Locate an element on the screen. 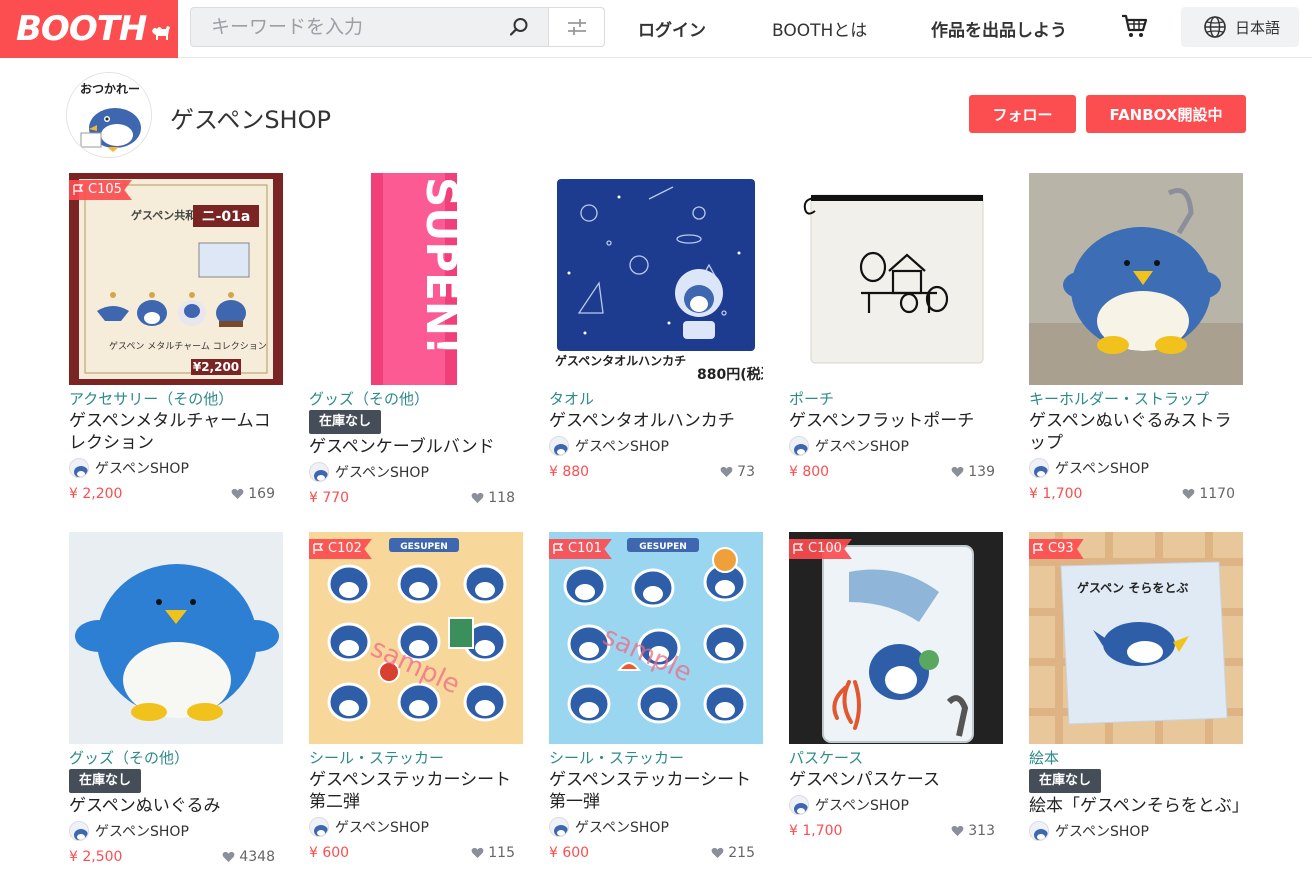 The height and width of the screenshot is (875, 1312). like-count: 1170 is located at coordinates (1217, 494).